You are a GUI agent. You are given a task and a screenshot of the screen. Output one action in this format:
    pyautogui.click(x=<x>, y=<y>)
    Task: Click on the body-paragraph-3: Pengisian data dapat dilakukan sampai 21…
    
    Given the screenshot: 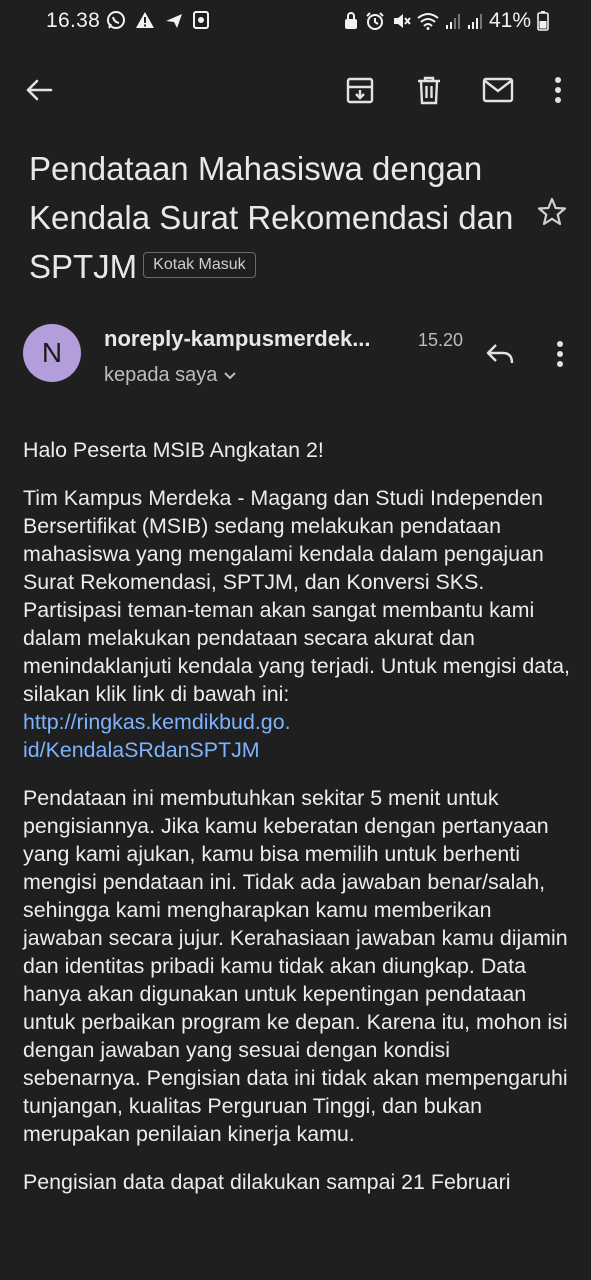 What is the action you would take?
    pyautogui.click(x=267, y=1182)
    